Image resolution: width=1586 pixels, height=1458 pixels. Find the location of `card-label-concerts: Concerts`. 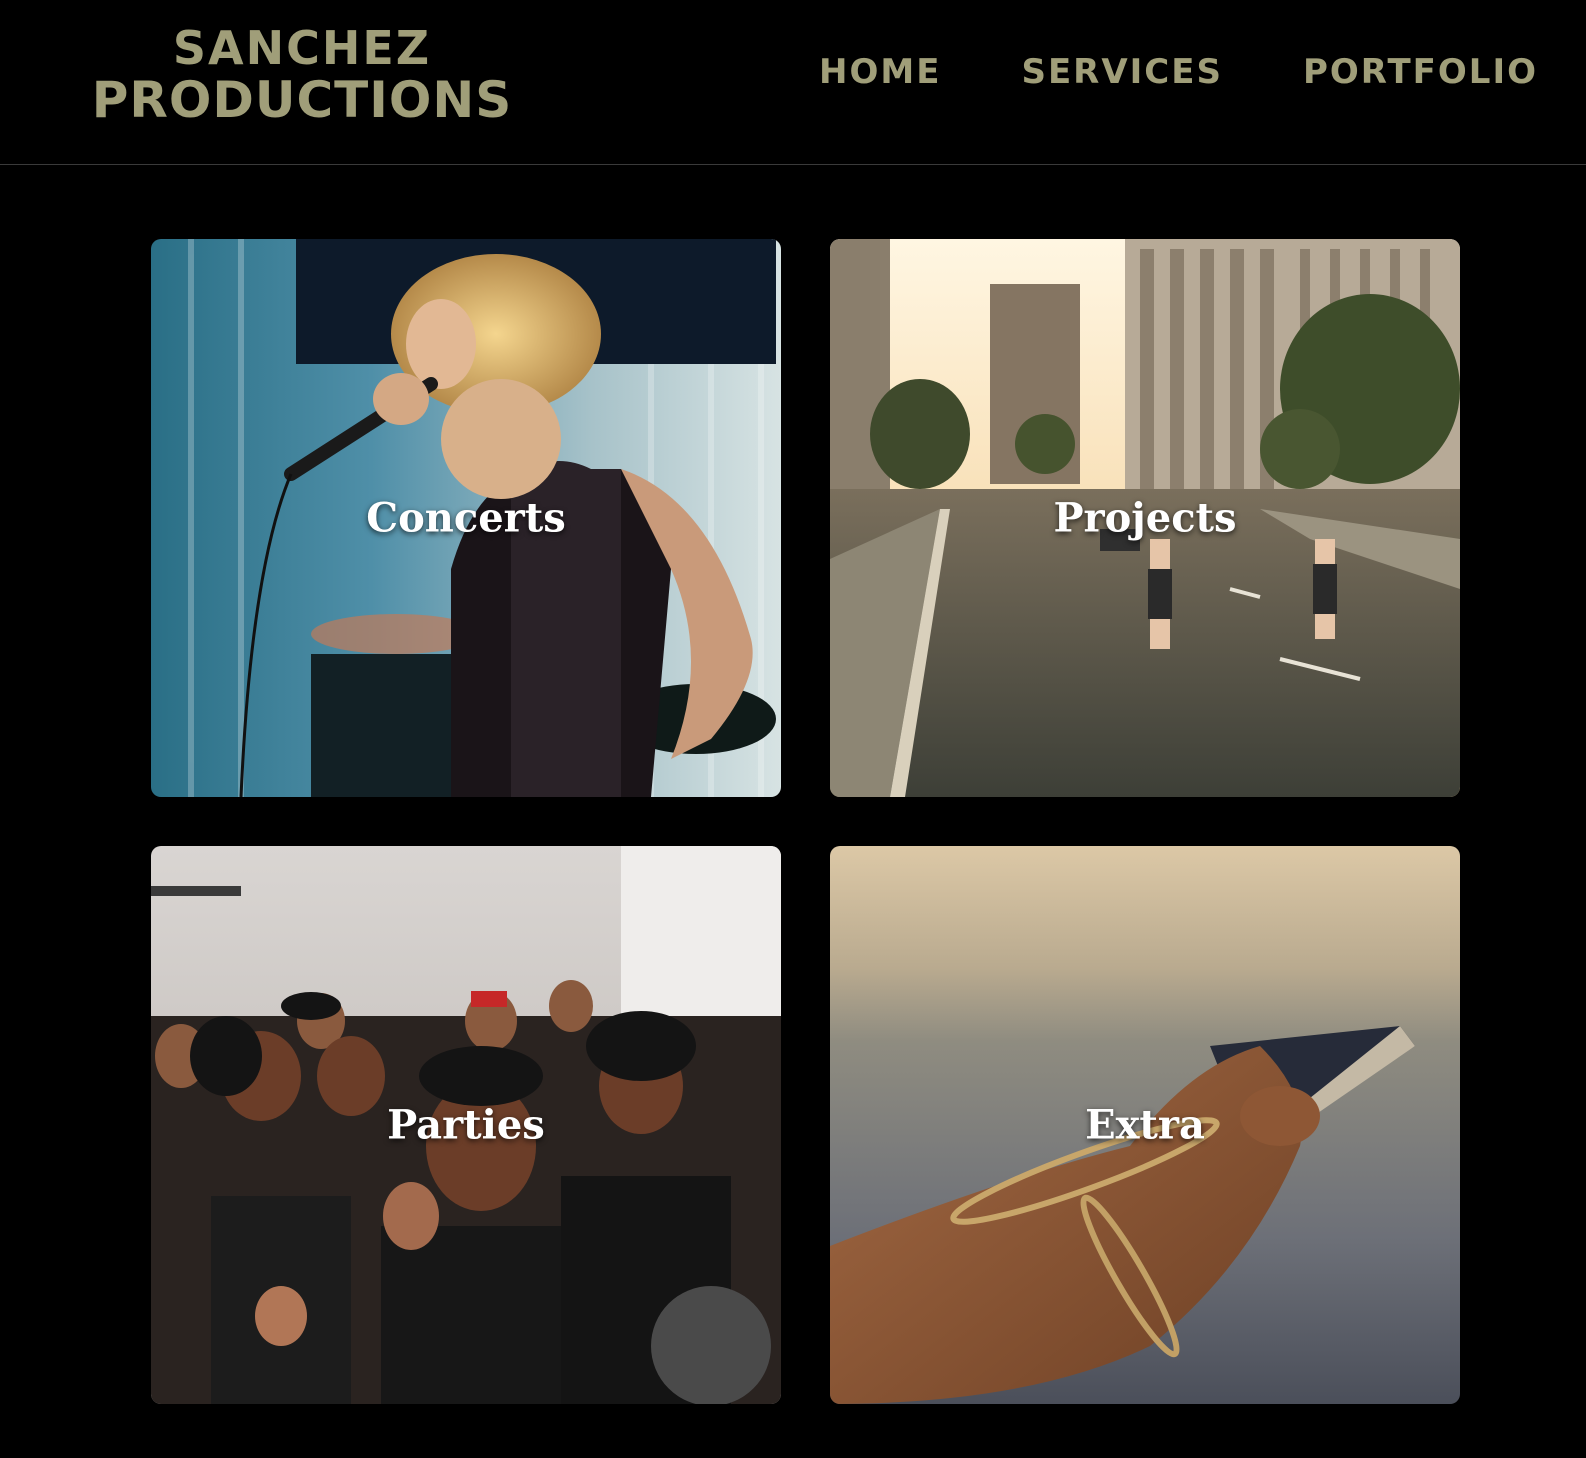

card-label-concerts: Concerts is located at coordinates (466, 518).